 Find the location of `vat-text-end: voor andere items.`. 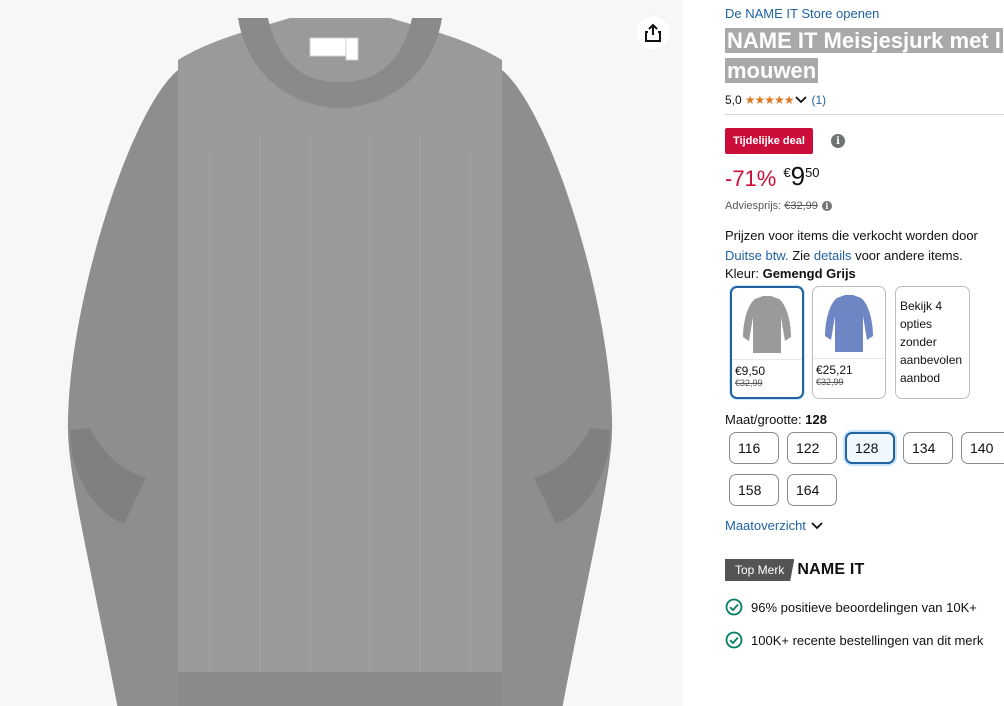

vat-text-end: voor andere items. is located at coordinates (907, 255).